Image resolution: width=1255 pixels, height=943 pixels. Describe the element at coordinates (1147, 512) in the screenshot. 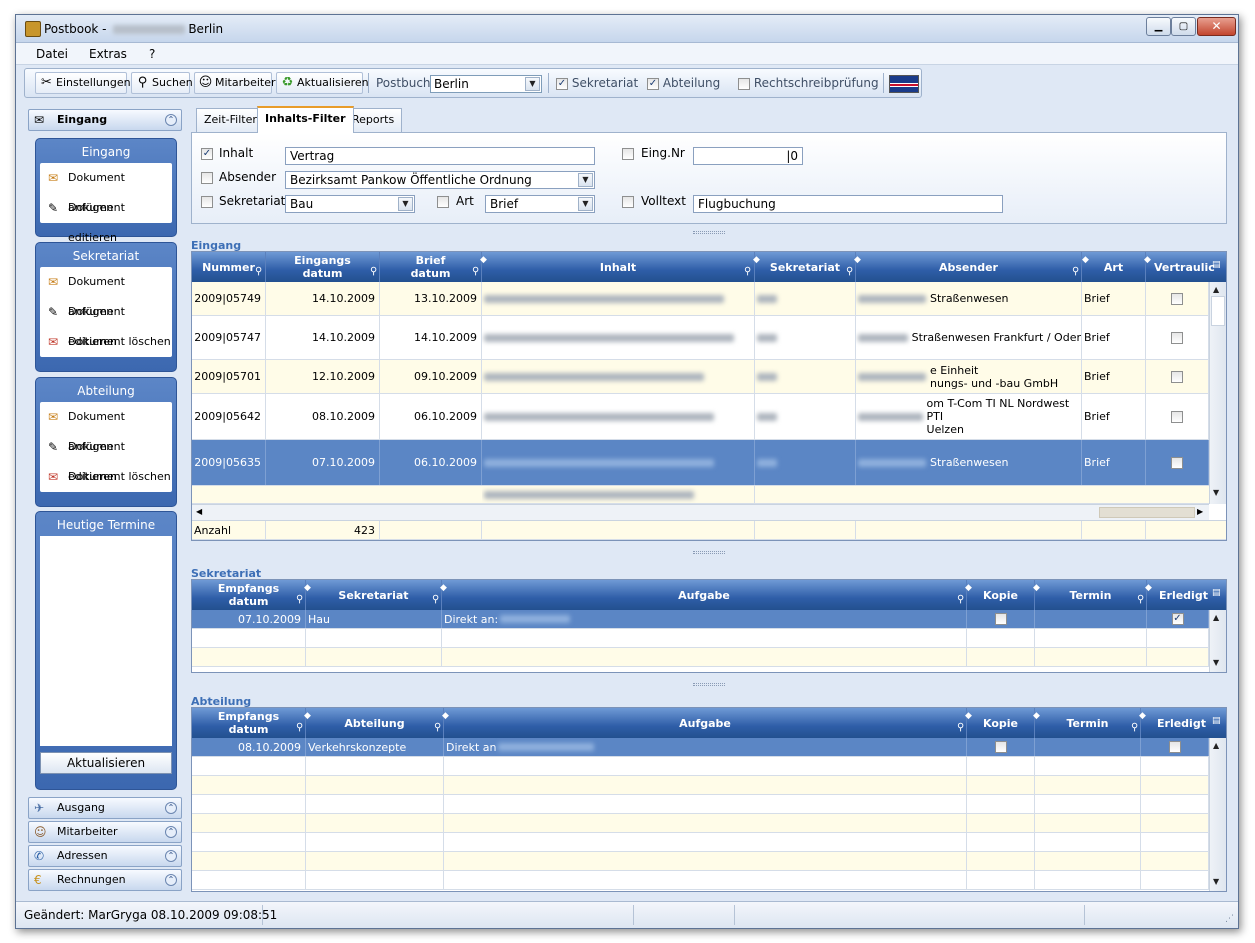

I see `scroll-thumb` at that location.